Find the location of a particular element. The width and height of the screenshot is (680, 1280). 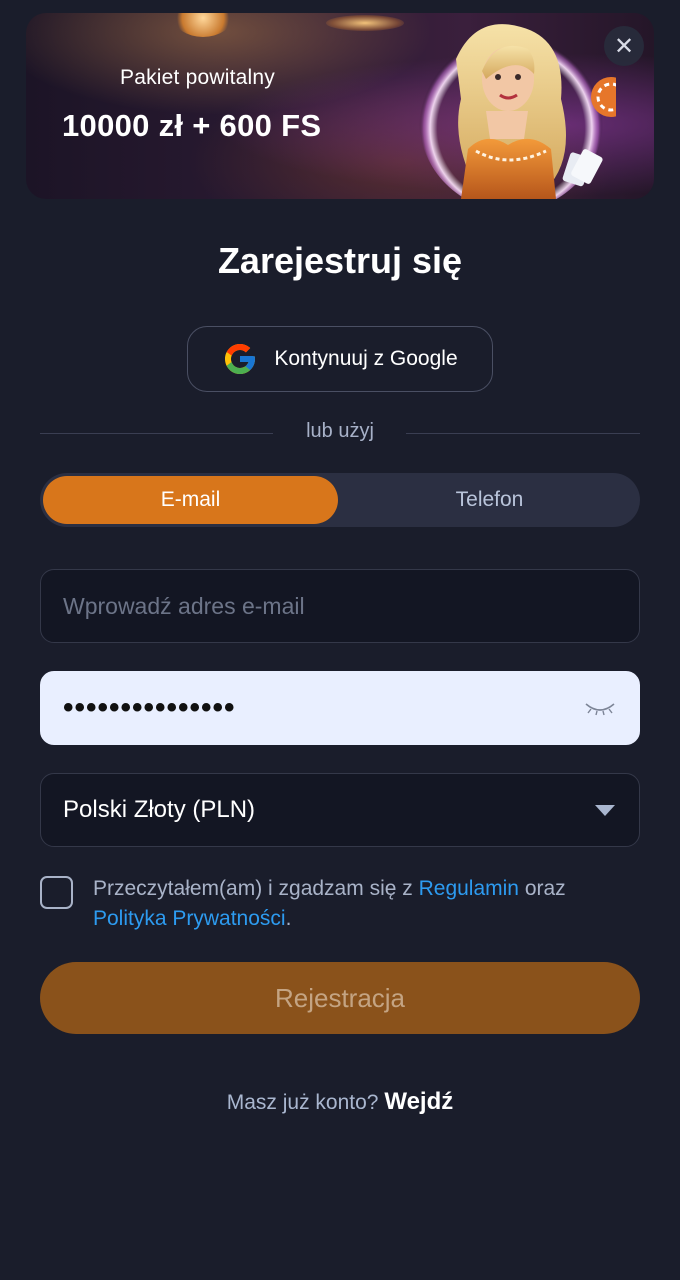

banner-illustration is located at coordinates (517, 111).